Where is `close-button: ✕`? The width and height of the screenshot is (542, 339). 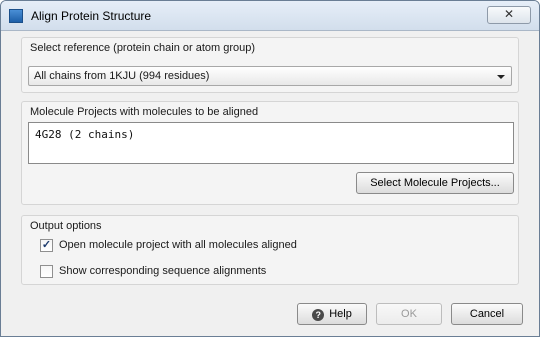 close-button: ✕ is located at coordinates (509, 15).